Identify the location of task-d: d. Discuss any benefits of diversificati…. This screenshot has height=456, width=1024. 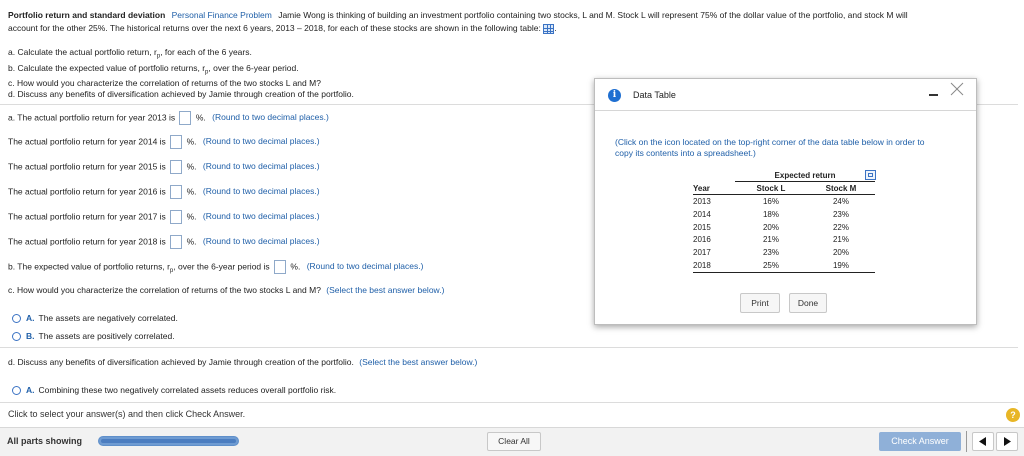
(181, 94).